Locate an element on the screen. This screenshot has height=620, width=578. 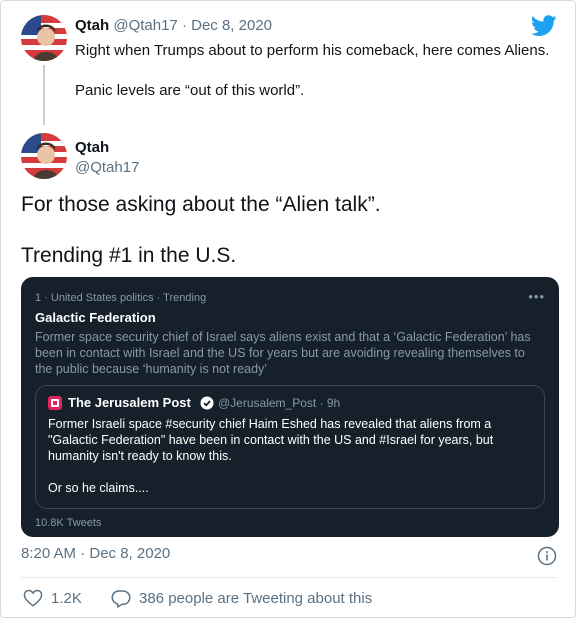
like-button: 1.2K is located at coordinates (52, 598).